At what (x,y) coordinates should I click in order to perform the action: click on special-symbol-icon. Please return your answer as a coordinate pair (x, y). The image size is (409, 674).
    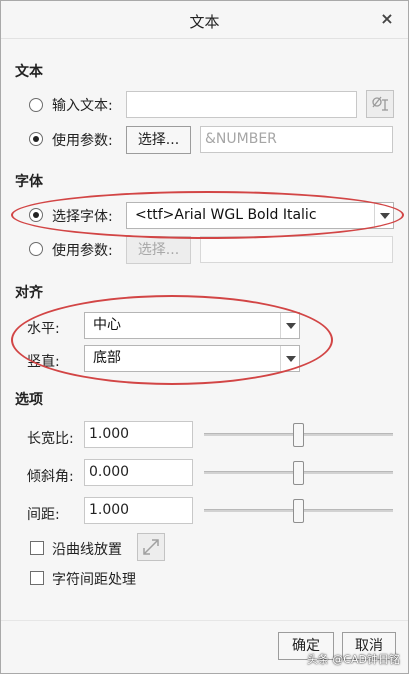
    Looking at the image, I should click on (380, 104).